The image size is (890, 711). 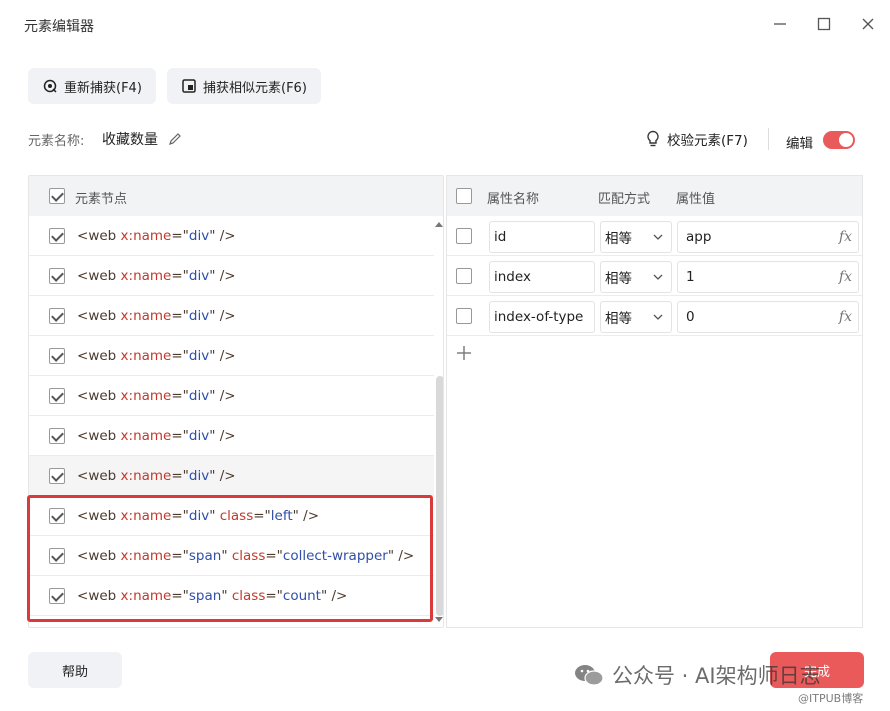 I want to click on recapture-button: 重新捕获(F4), so click(x=92, y=86).